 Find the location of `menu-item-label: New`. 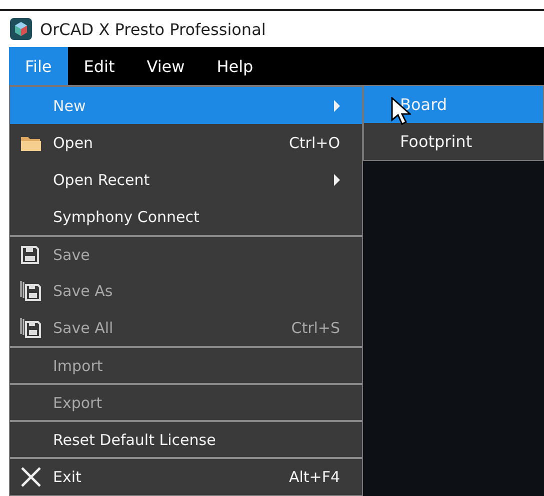

menu-item-label: New is located at coordinates (70, 105).